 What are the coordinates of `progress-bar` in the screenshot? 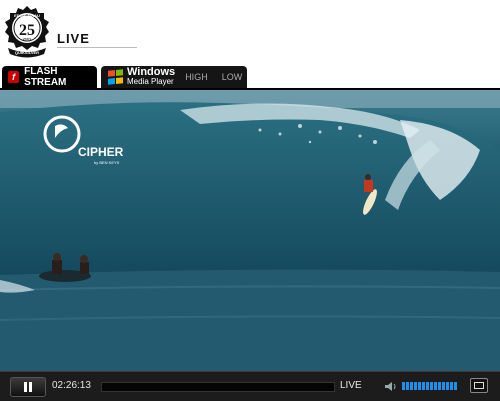 It's located at (218, 387).